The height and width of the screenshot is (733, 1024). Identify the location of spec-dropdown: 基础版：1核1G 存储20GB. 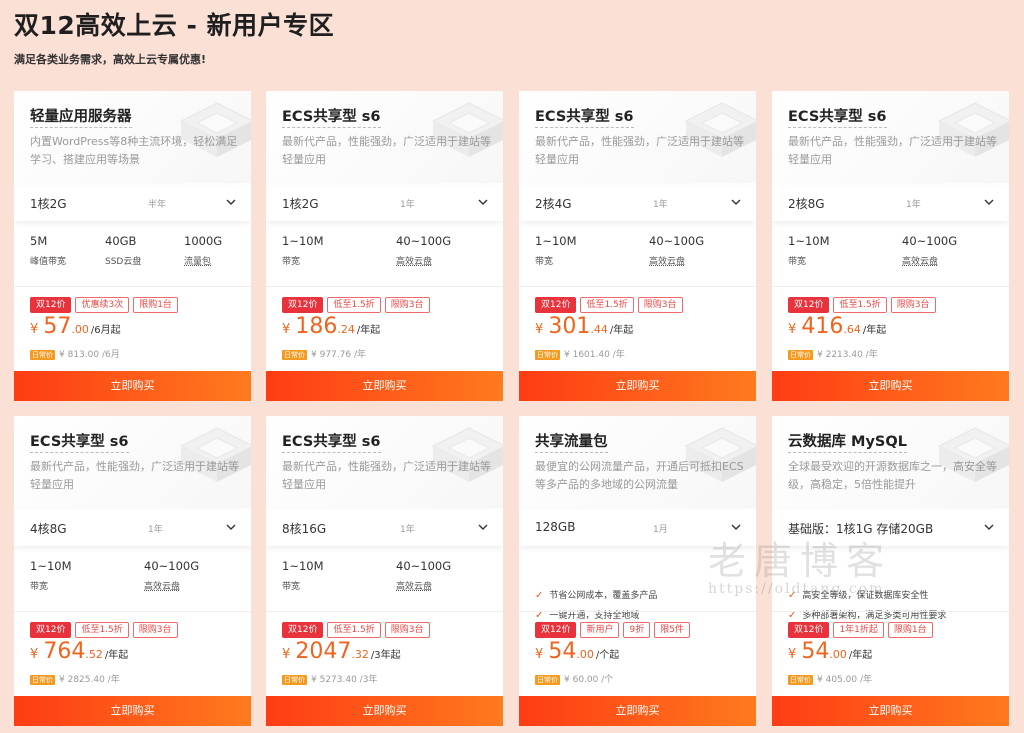
(890, 528).